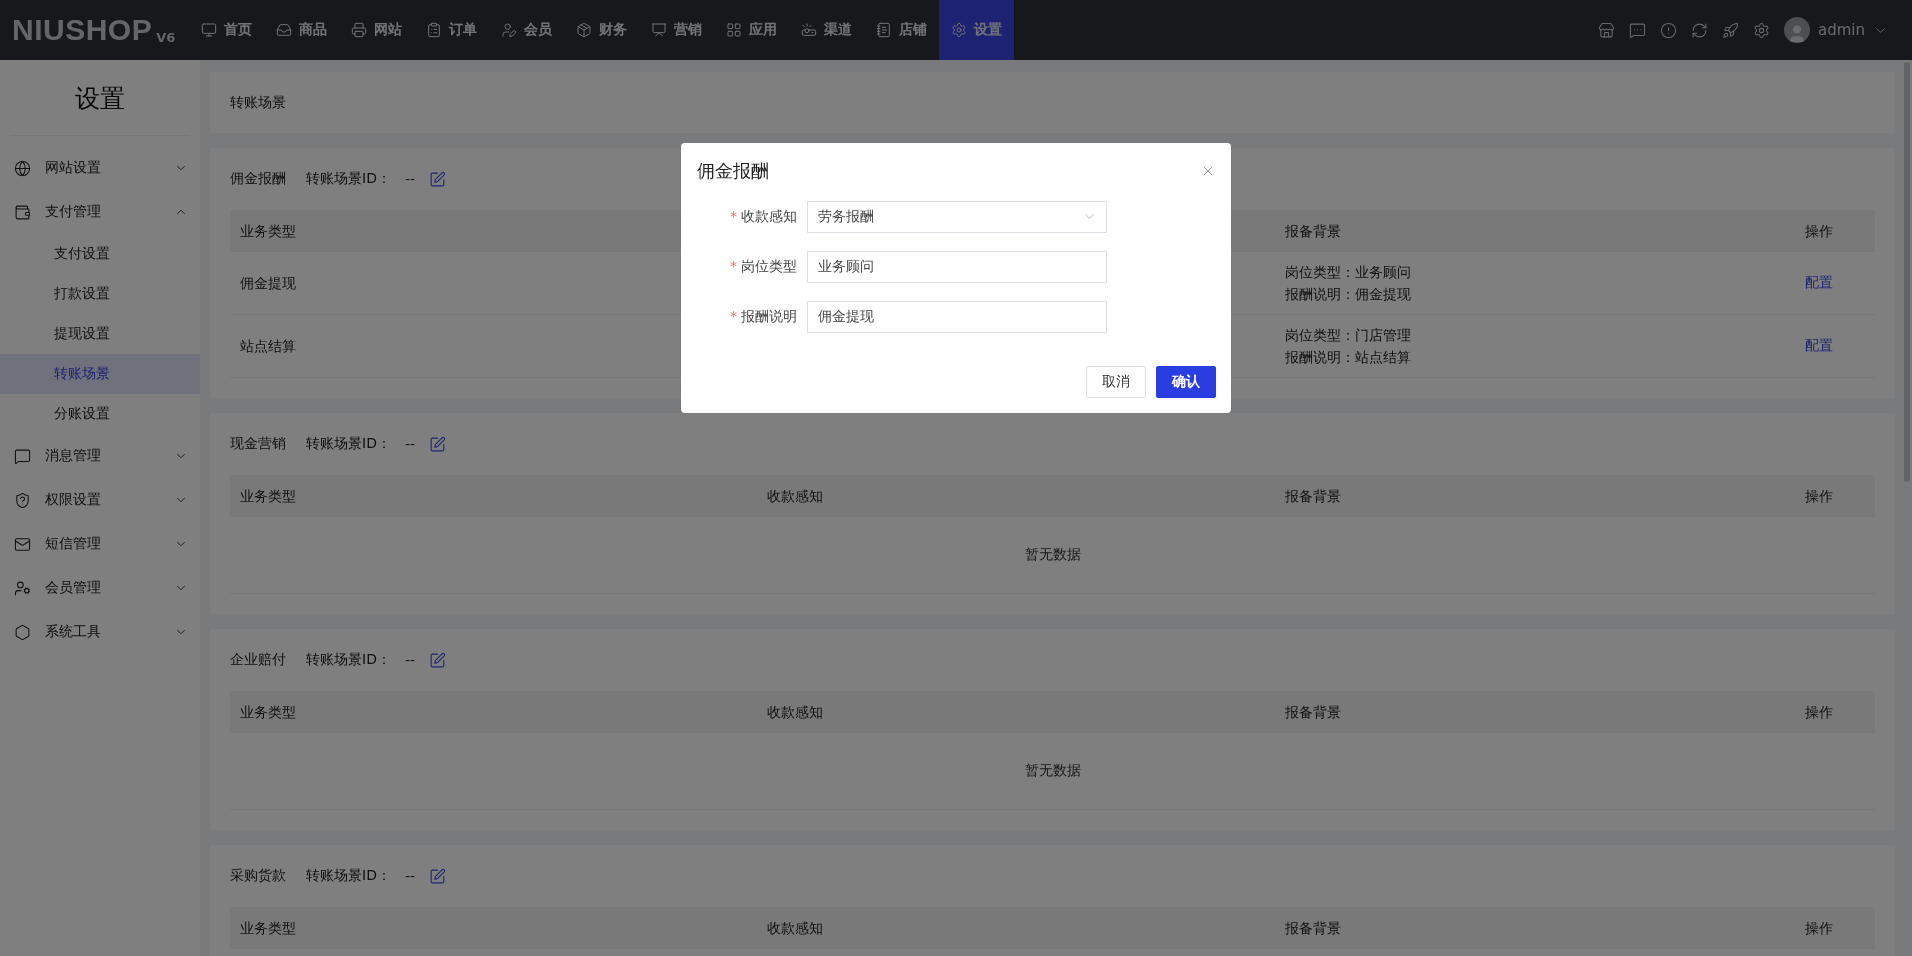  What do you see at coordinates (258, 102) in the screenshot?
I see `page-title: 转账场景` at bounding box center [258, 102].